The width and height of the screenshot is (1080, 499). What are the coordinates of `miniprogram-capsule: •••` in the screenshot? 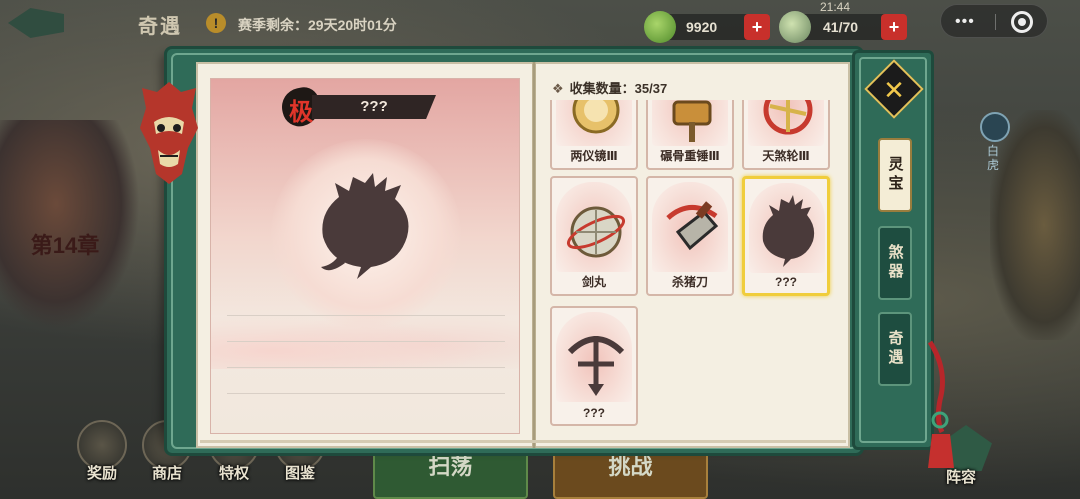 It's located at (994, 21).